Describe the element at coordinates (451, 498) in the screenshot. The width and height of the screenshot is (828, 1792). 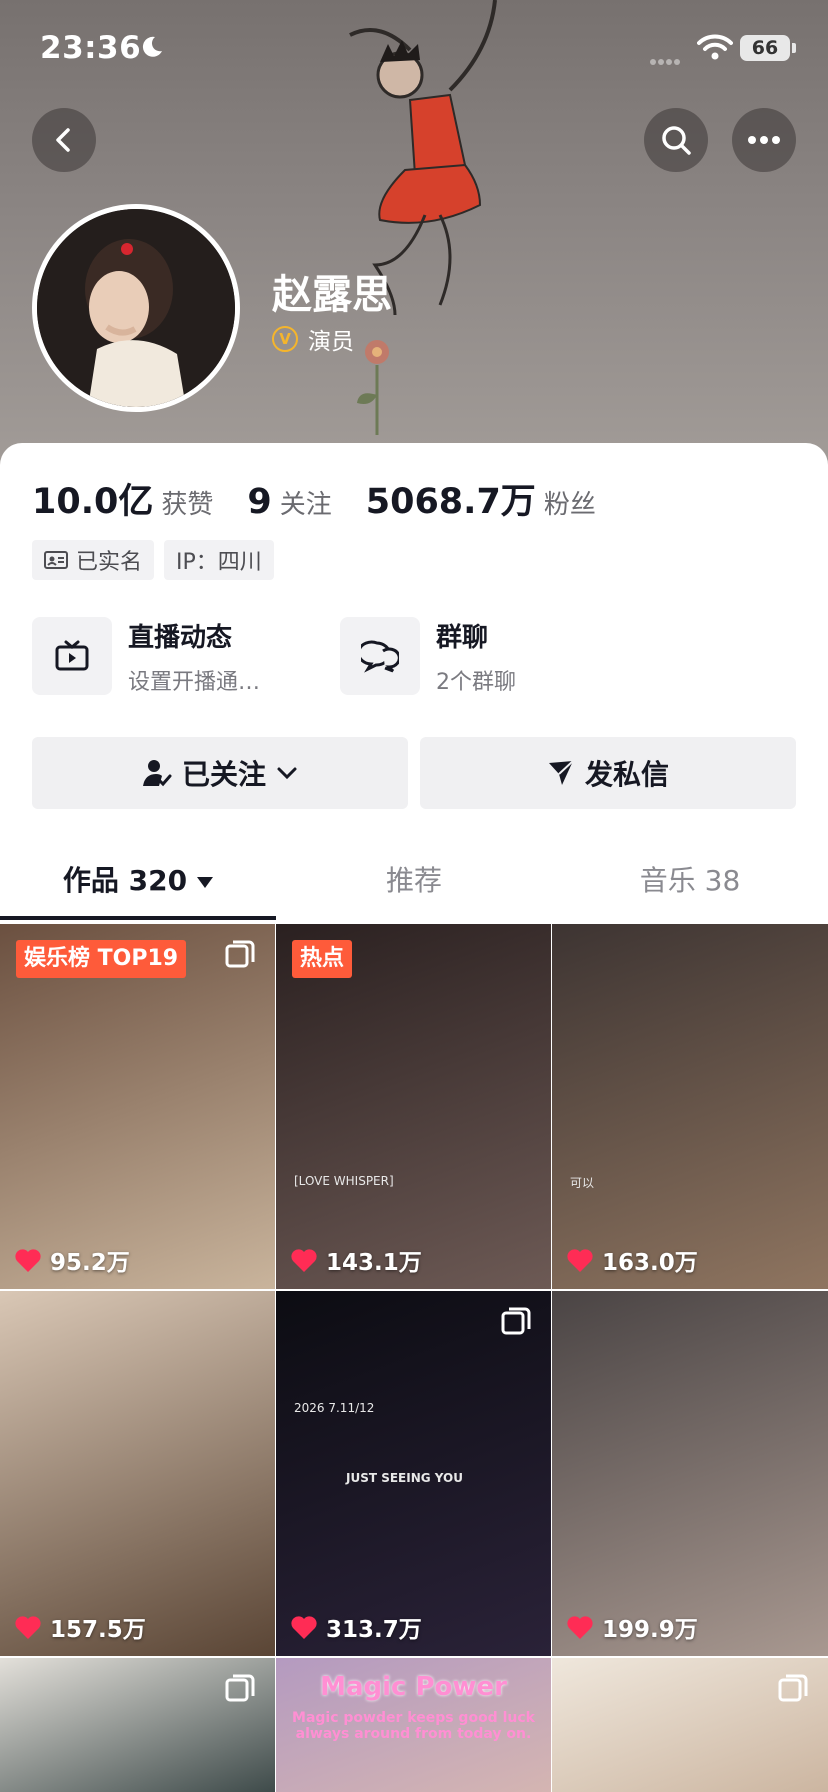
I see `followers-count: 5068.7万` at that location.